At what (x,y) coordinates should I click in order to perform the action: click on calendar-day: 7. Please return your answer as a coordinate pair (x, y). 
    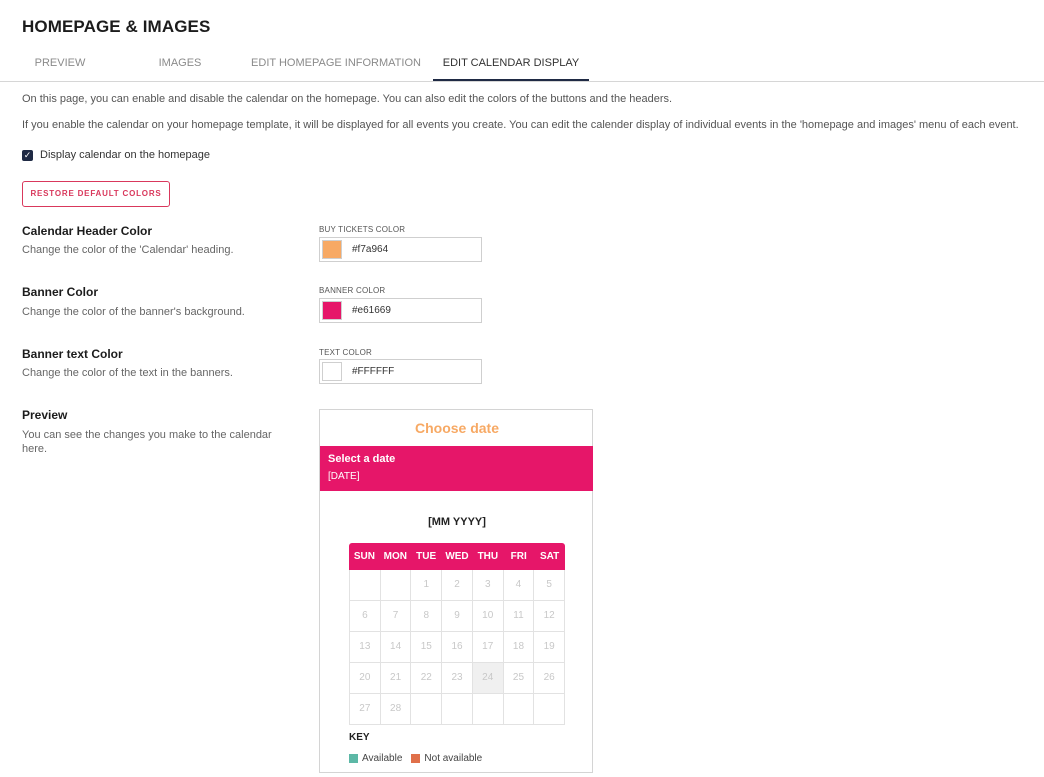
    Looking at the image, I should click on (396, 616).